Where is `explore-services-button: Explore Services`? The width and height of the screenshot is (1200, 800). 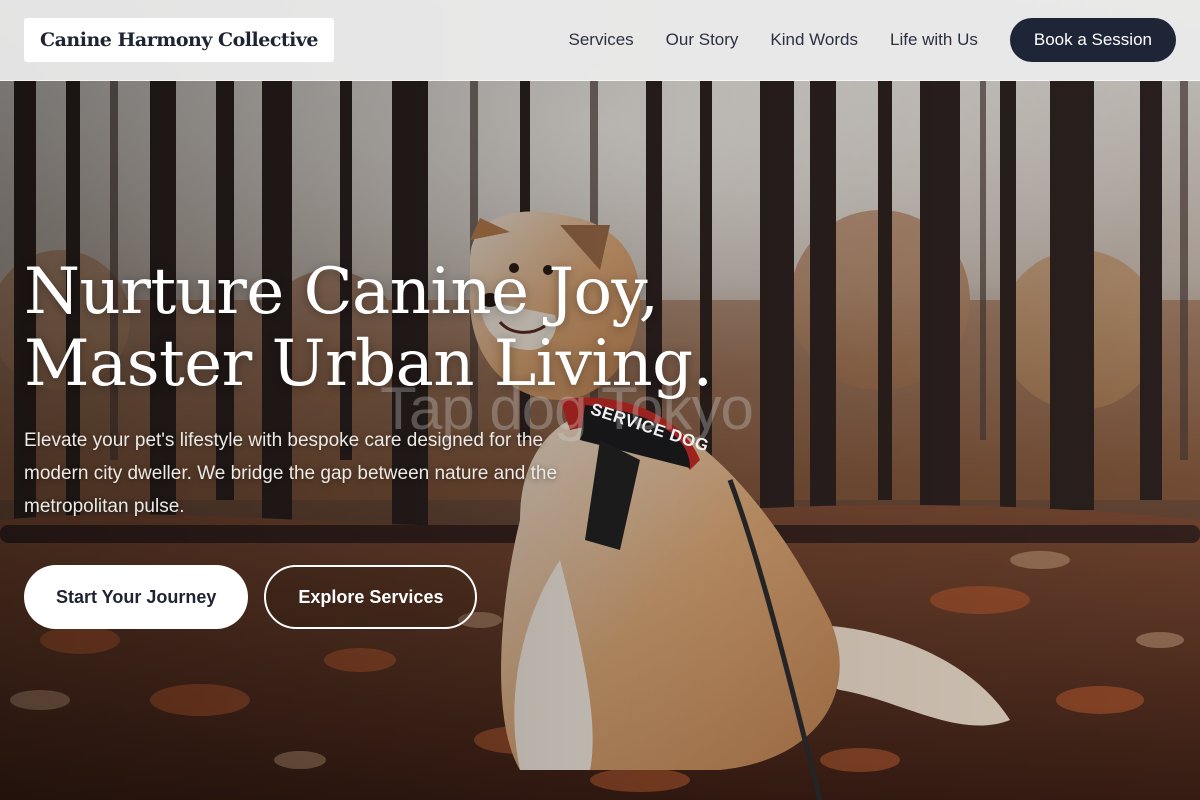 explore-services-button: Explore Services is located at coordinates (371, 597).